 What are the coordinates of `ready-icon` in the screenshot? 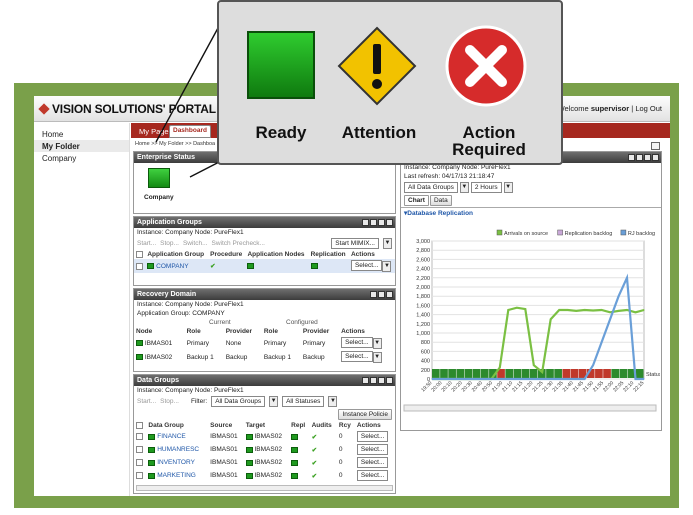 It's located at (281, 65).